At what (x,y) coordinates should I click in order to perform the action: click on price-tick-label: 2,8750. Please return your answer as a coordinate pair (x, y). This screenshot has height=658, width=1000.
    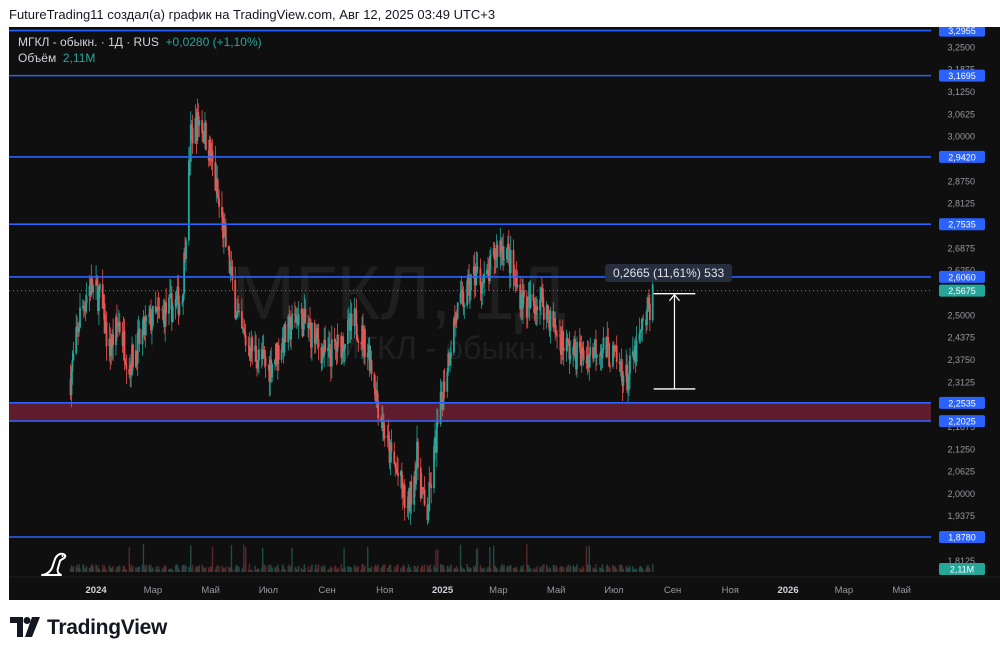
    Looking at the image, I should click on (961, 181).